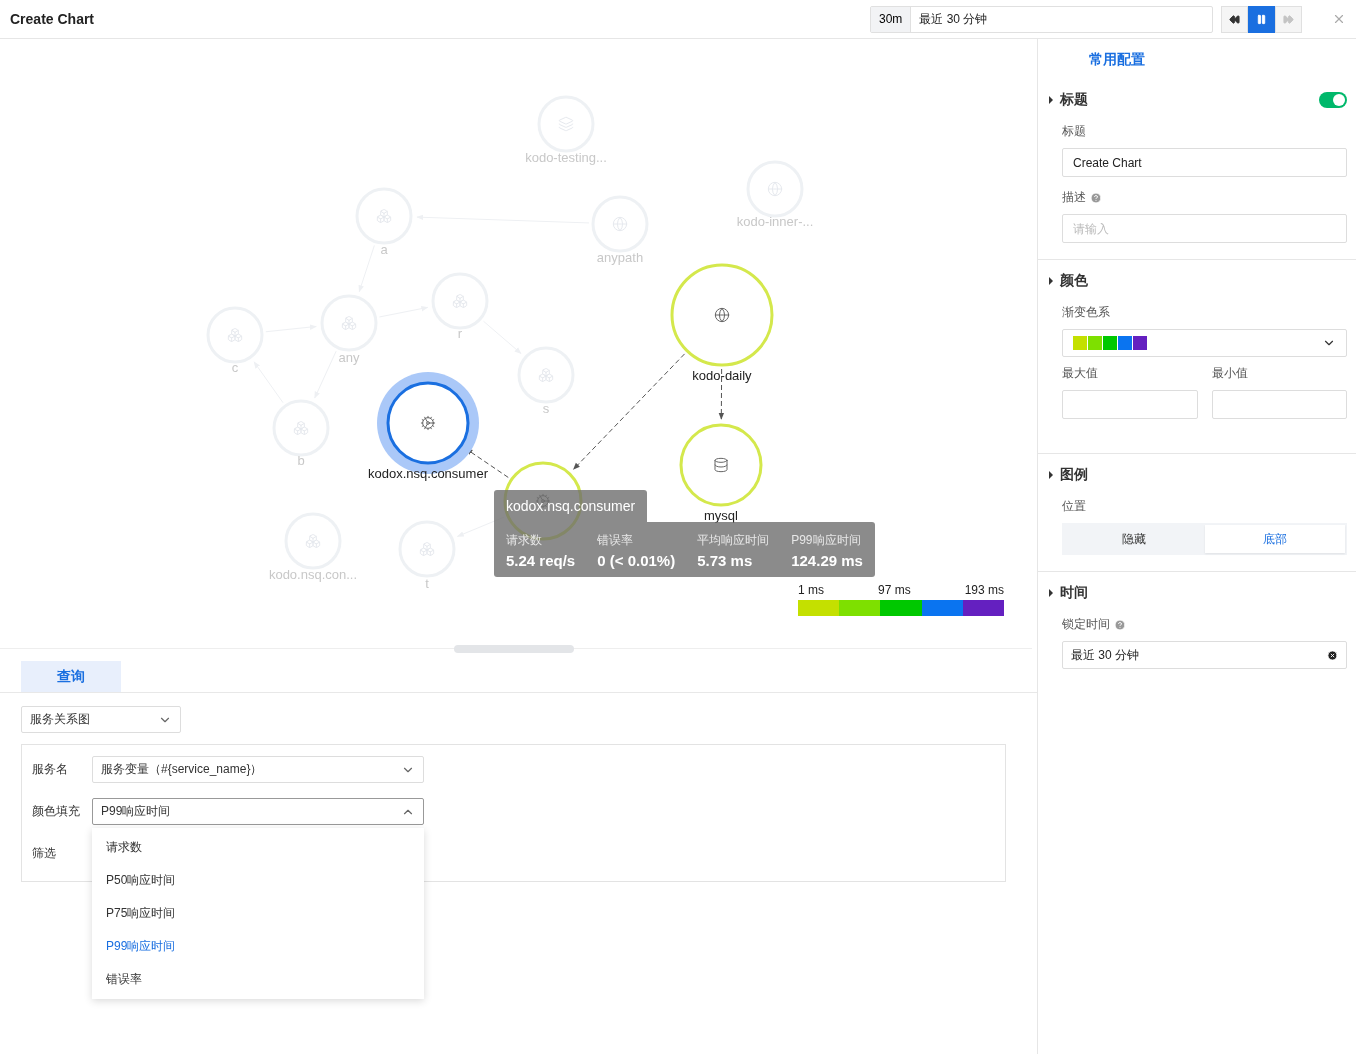  Describe the element at coordinates (1339, 19) in the screenshot. I see `close-icon` at that location.